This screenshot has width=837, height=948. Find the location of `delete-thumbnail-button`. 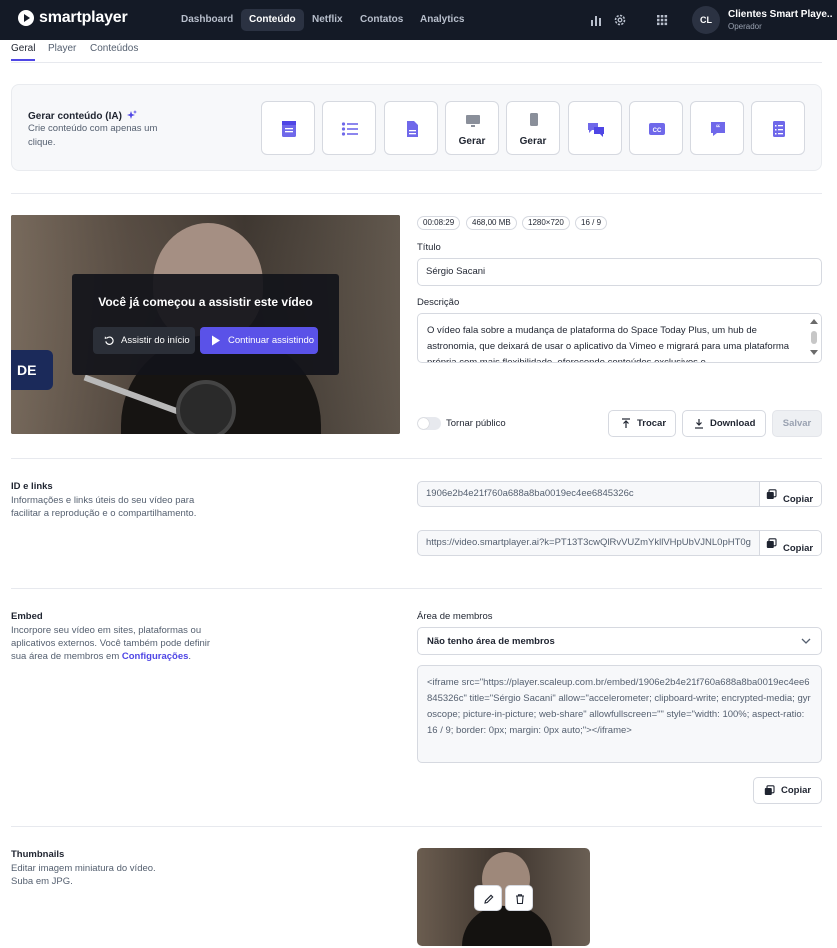

delete-thumbnail-button is located at coordinates (519, 898).